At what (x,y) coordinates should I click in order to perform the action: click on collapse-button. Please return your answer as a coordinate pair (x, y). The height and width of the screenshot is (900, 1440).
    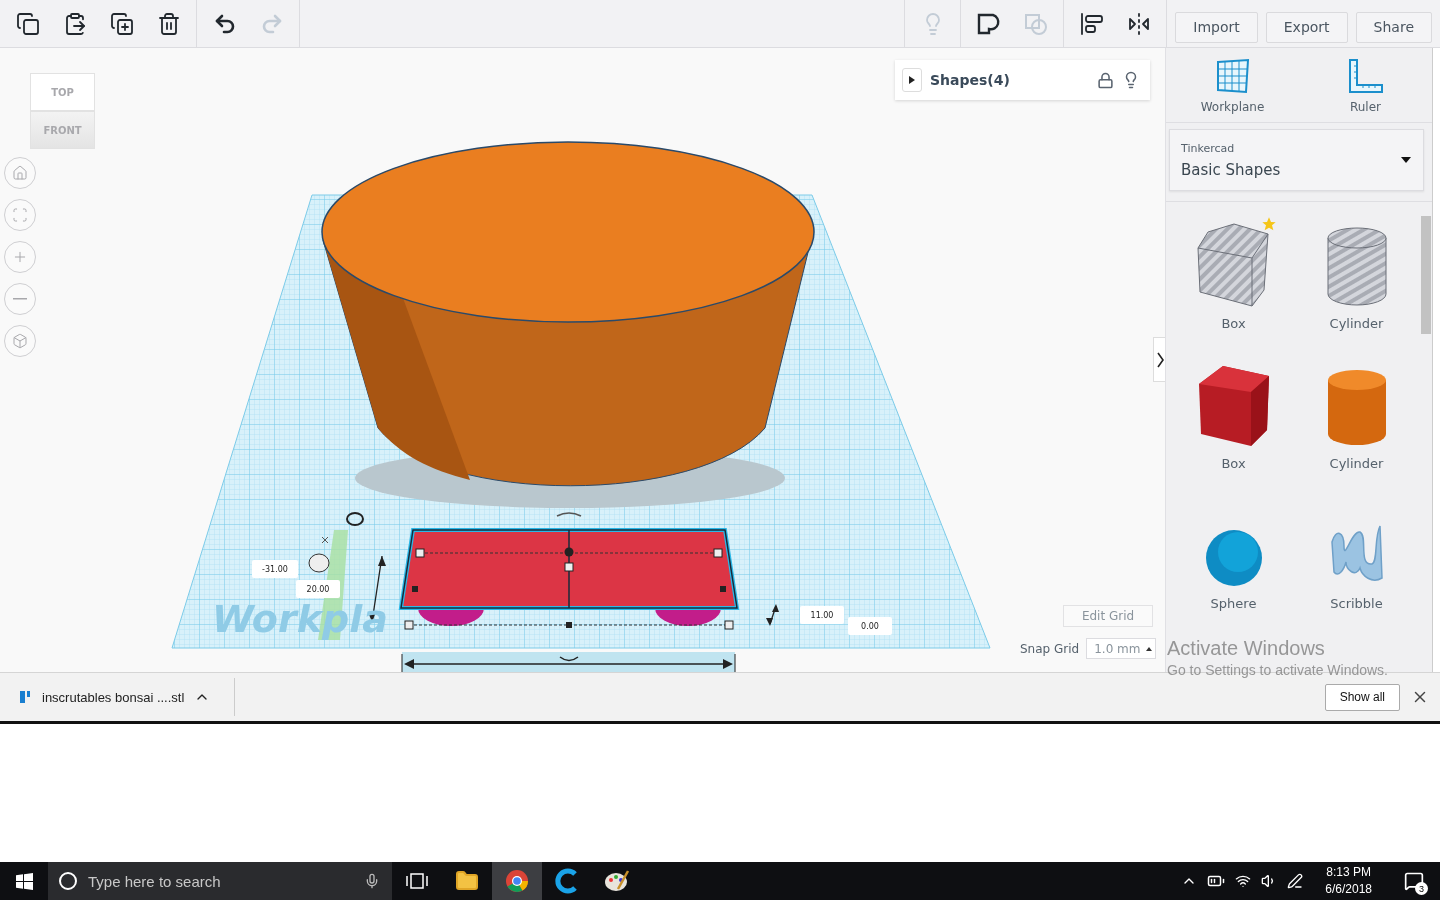
    Looking at the image, I should click on (1159, 359).